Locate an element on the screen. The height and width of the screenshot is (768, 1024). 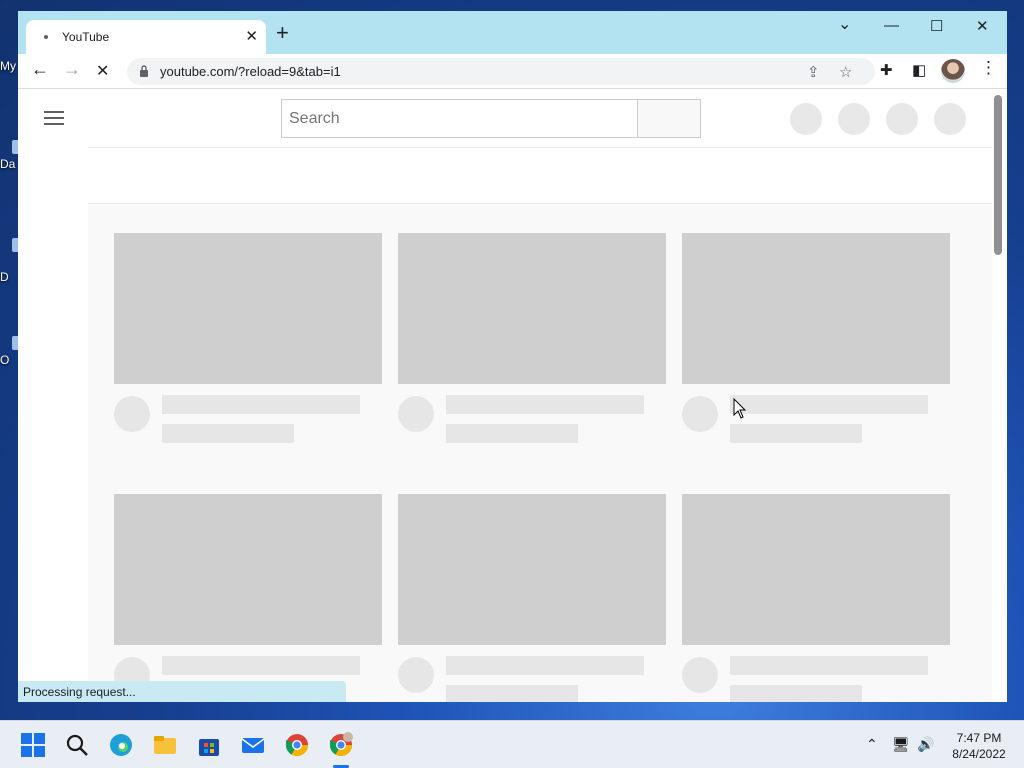
minimize-button: — is located at coordinates (891, 25).